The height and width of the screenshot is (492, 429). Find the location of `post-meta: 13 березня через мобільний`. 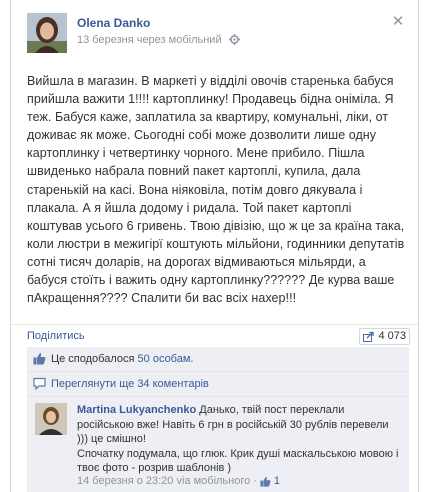

post-meta: 13 березня через мобільний is located at coordinates (158, 41).